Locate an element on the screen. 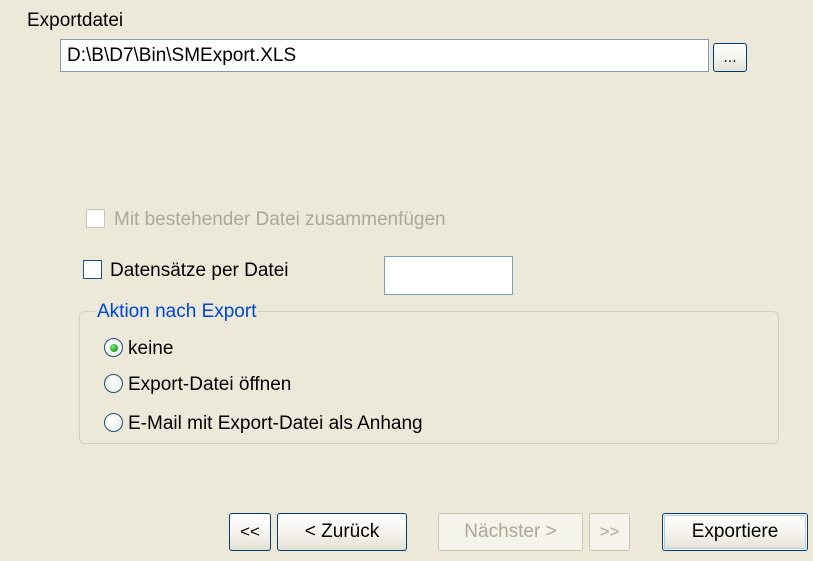  radio-none-label: keine is located at coordinates (151, 348).